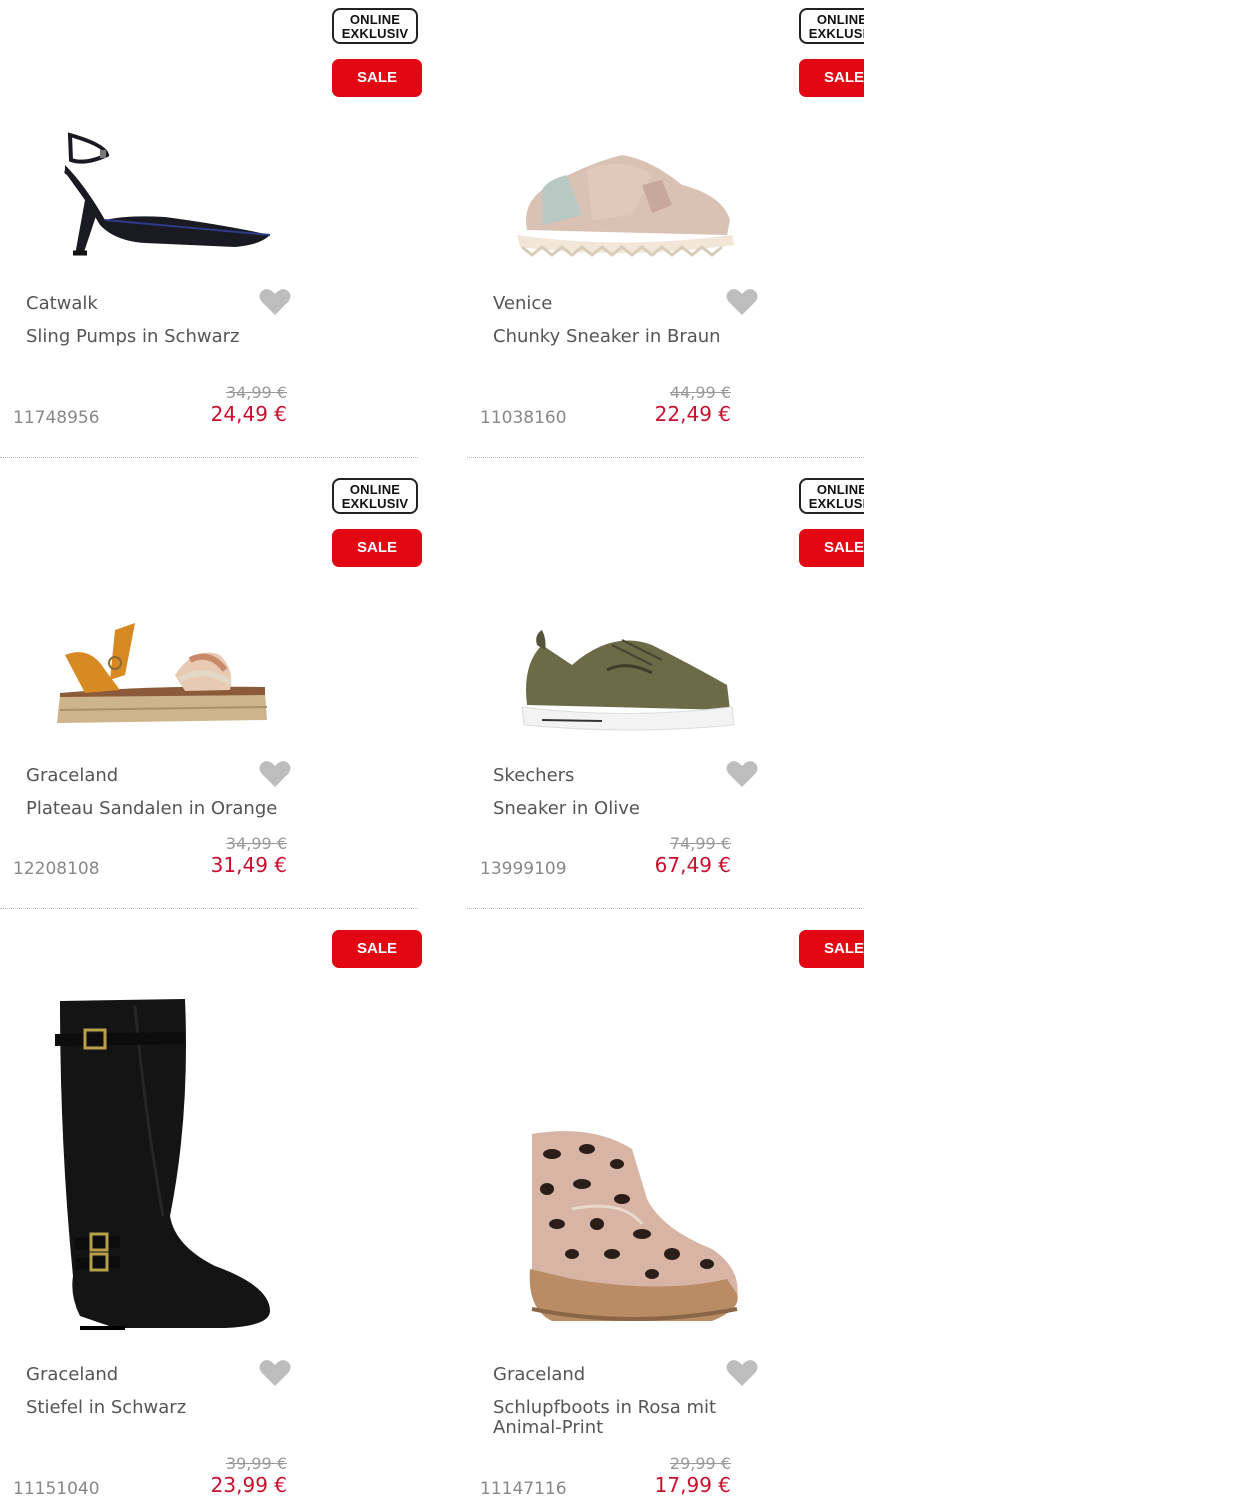  What do you see at coordinates (56, 1489) in the screenshot?
I see `product-sku: 11151040` at bounding box center [56, 1489].